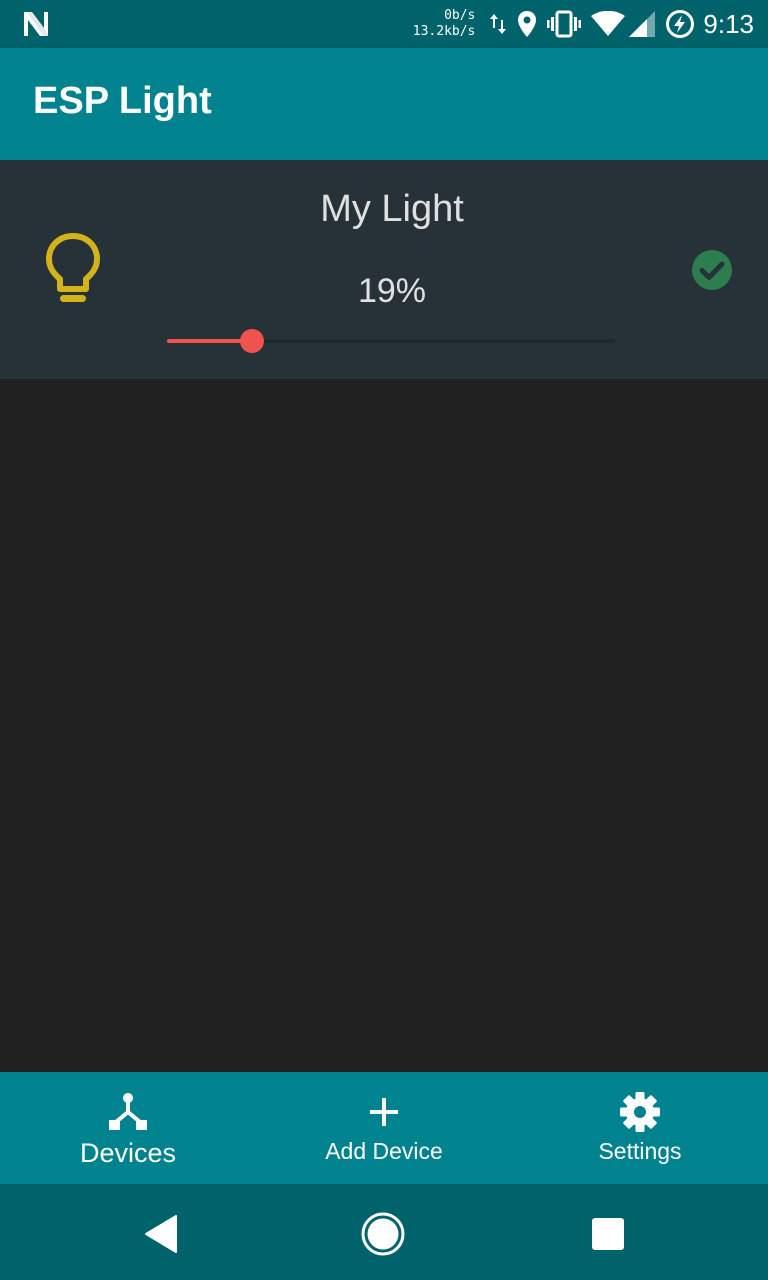 Image resolution: width=768 pixels, height=1280 pixels. I want to click on nav-label-settings: Settings, so click(640, 1151).